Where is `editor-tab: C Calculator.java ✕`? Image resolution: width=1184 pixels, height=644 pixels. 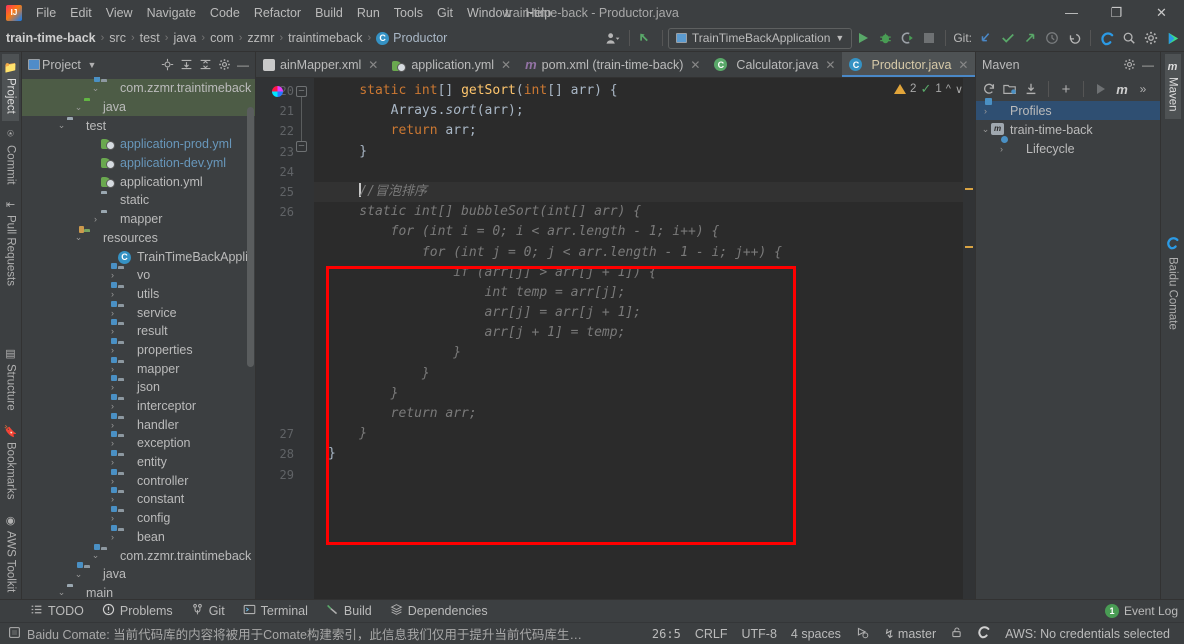
editor-tab: C Calculator.java ✕ is located at coordinates (774, 64).